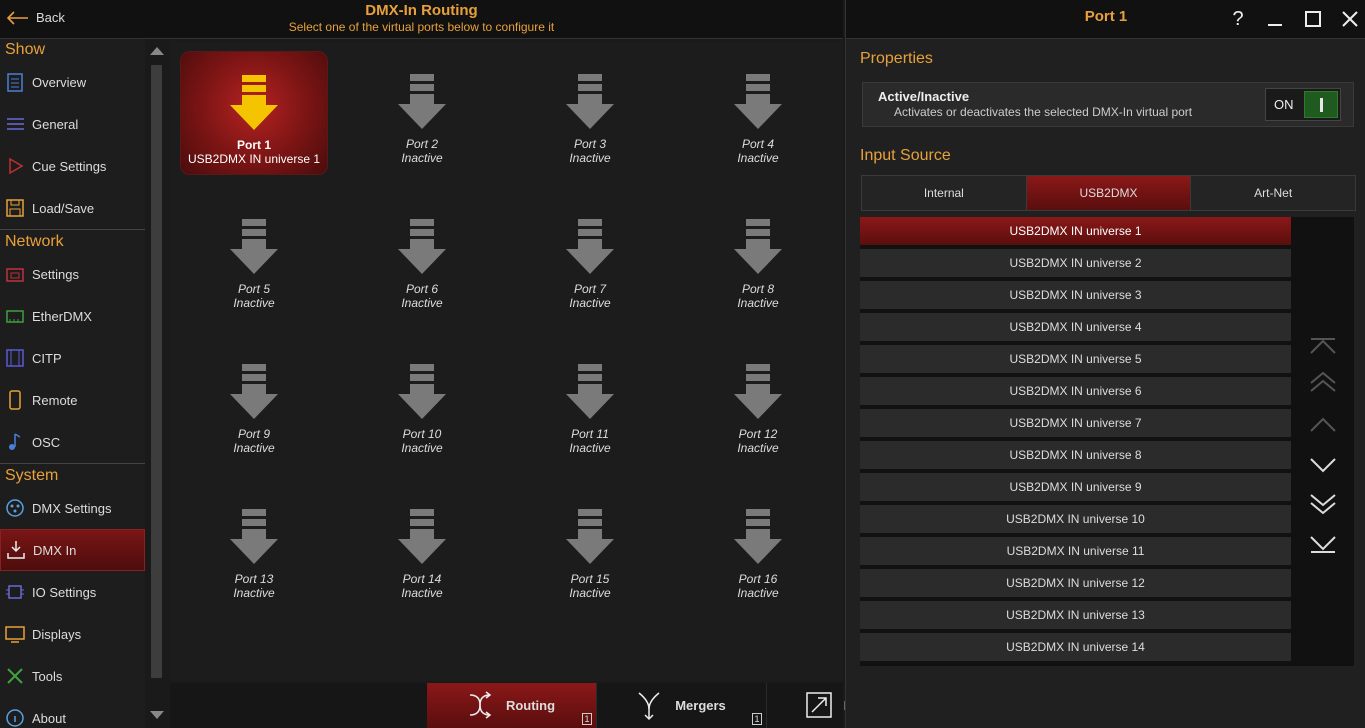  What do you see at coordinates (47, 676) in the screenshot?
I see `sidebar-item-label: Tools` at bounding box center [47, 676].